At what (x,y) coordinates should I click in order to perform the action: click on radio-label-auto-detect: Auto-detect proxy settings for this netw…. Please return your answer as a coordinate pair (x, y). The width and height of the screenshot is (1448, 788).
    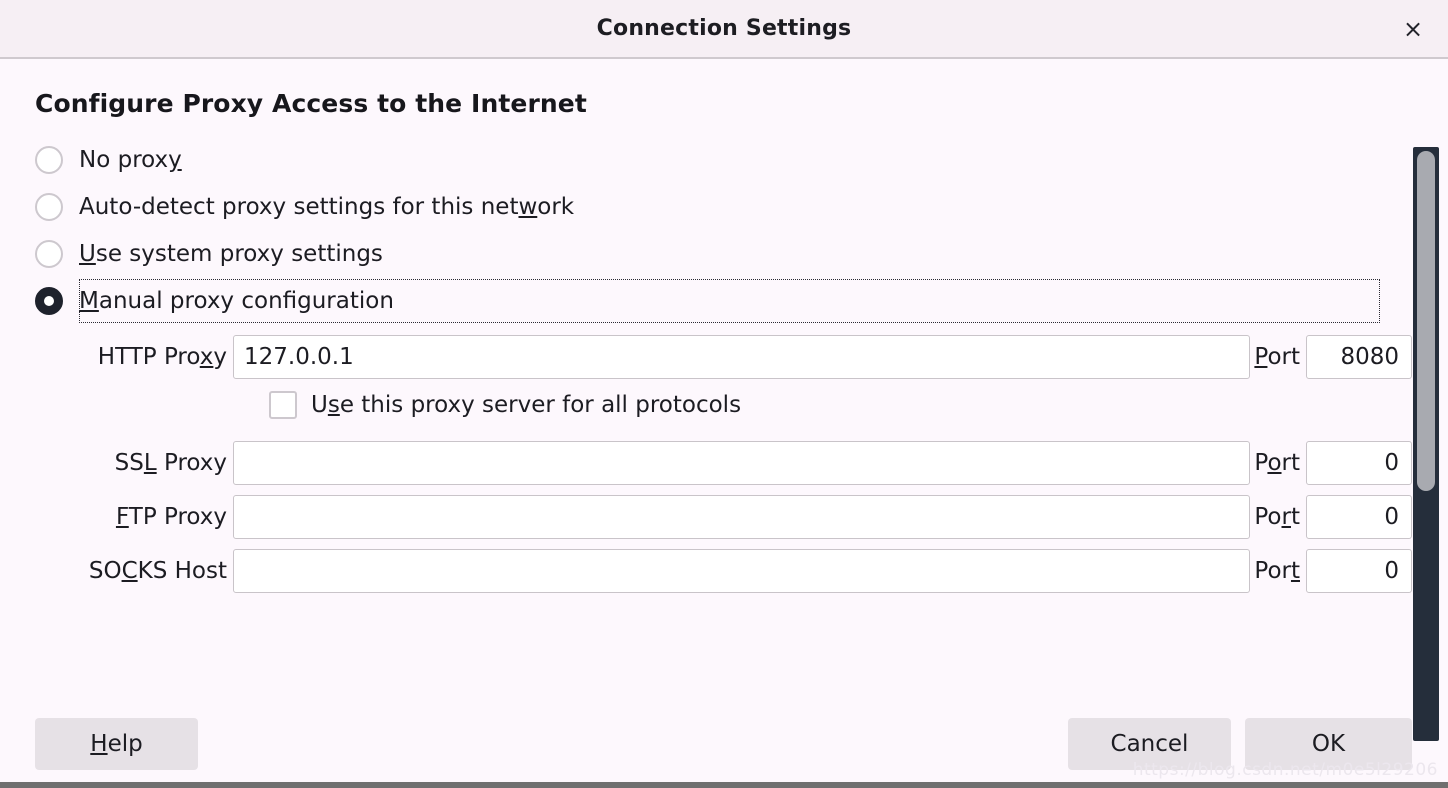
    Looking at the image, I should click on (327, 206).